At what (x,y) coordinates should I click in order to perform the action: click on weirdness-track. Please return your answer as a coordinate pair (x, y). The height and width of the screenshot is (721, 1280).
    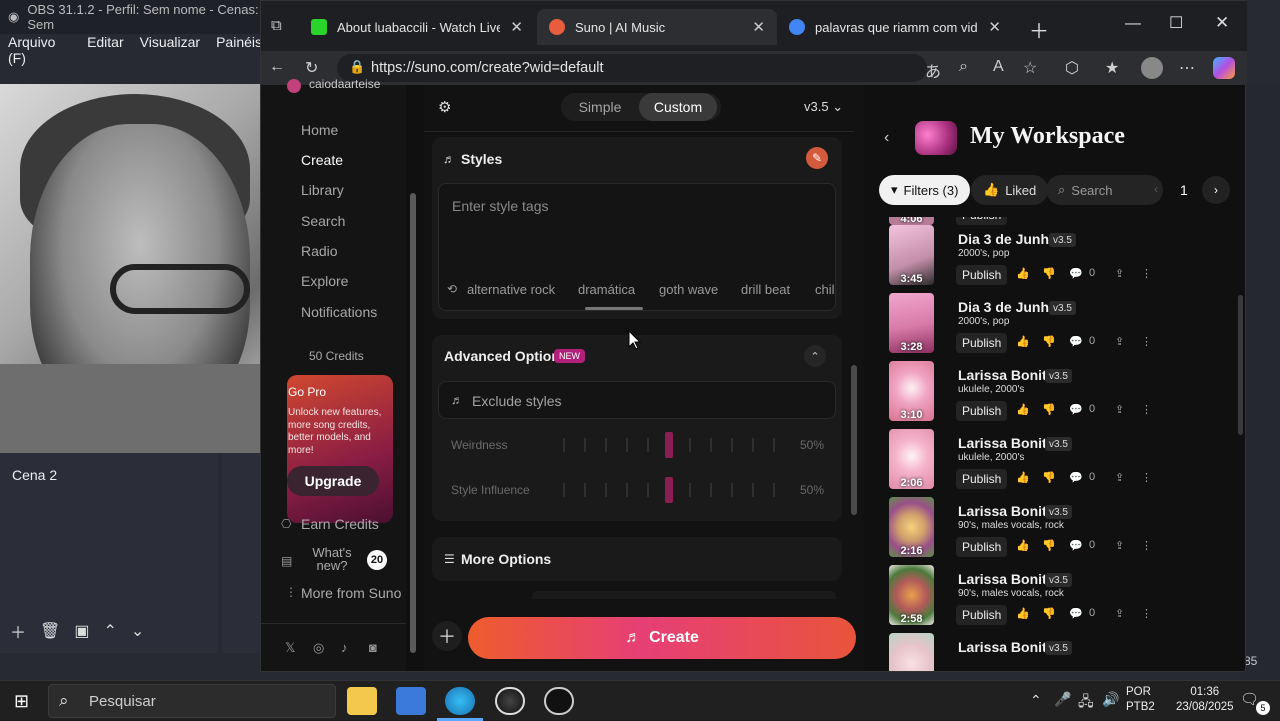
    Looking at the image, I should click on (669, 445).